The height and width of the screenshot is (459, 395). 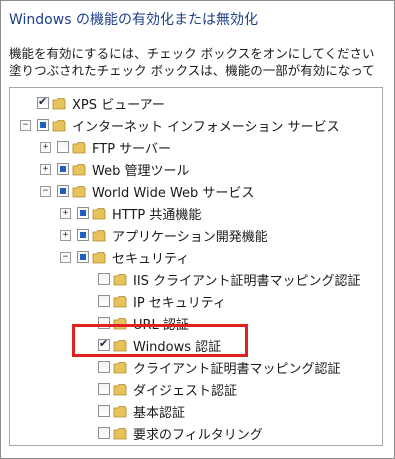 I want to click on tree-item-ip-security: IP セキュリティ, so click(x=153, y=301).